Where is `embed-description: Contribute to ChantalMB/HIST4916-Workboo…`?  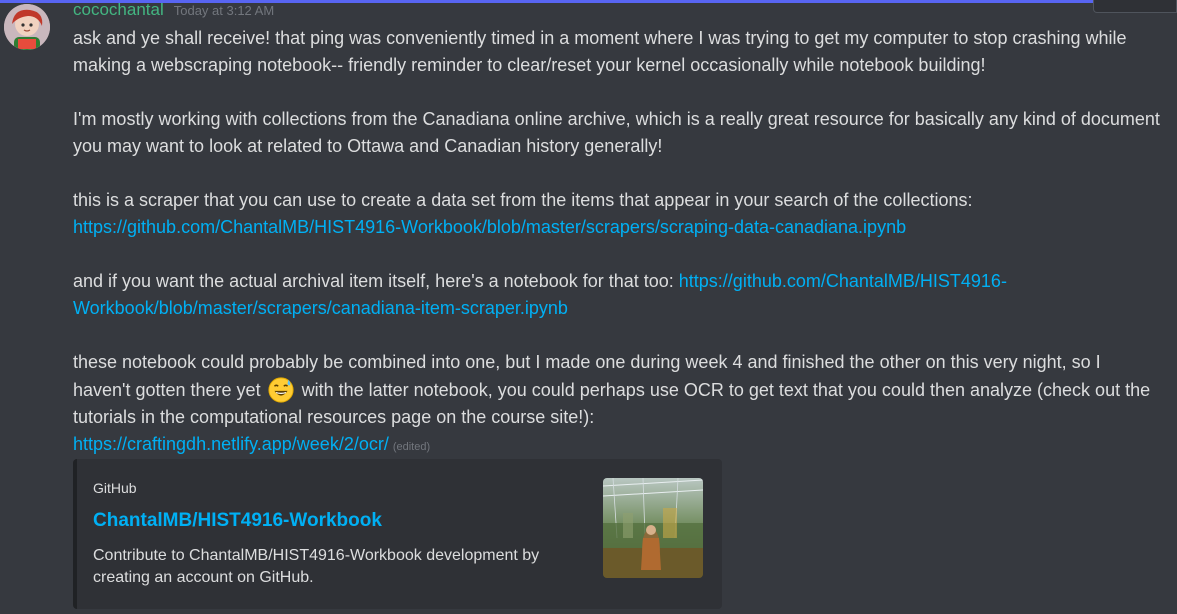
embed-description: Contribute to ChantalMB/HIST4916-Workboo… is located at coordinates (316, 566).